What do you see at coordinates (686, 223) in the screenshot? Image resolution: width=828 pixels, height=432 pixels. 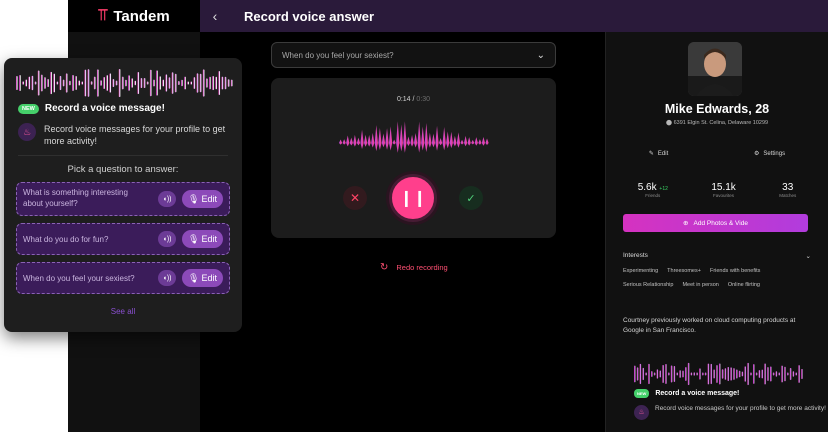 I see `plus-circle-icon: ⊕` at bounding box center [686, 223].